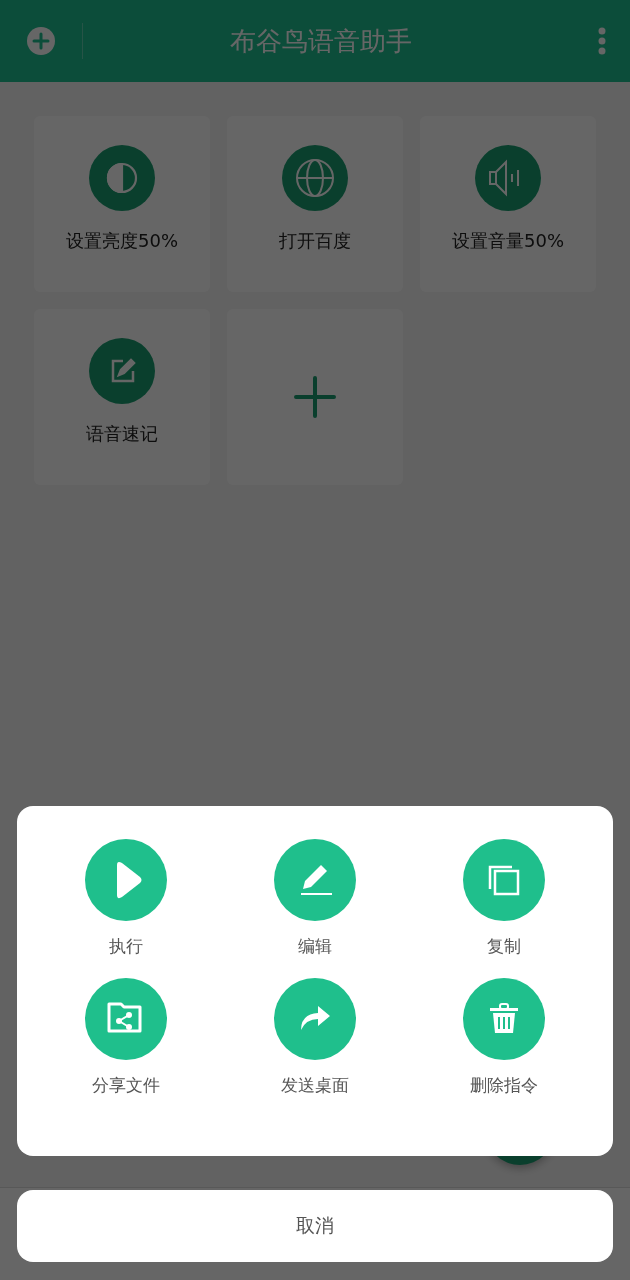 This screenshot has height=1280, width=630. I want to click on pencil-icon, so click(315, 880).